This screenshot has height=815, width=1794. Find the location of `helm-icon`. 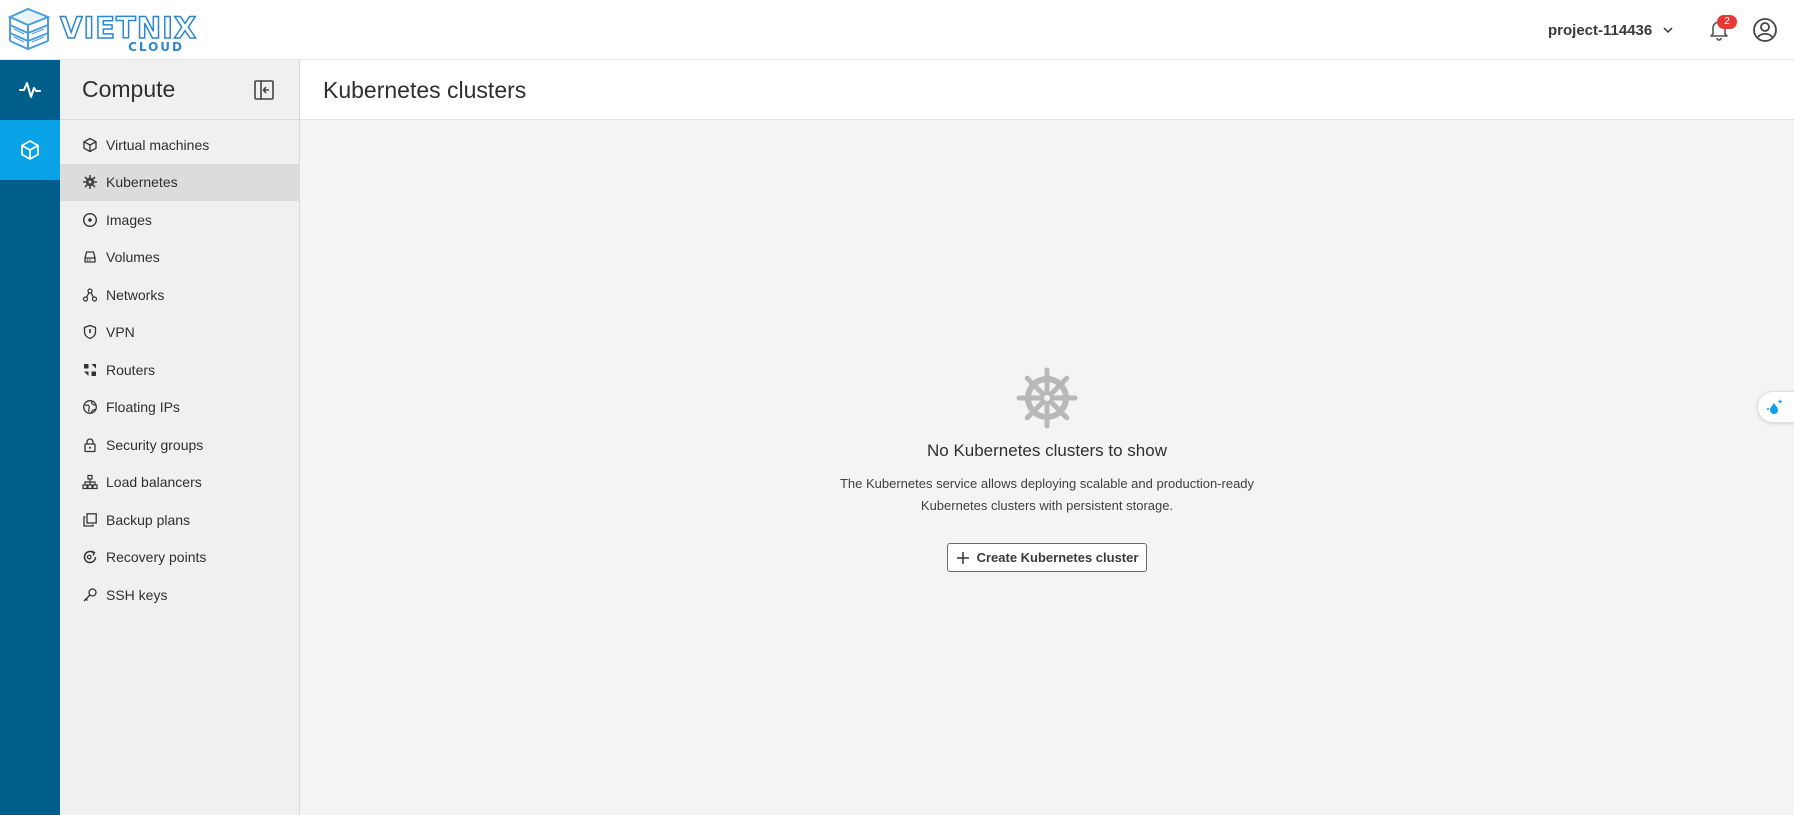

helm-icon is located at coordinates (90, 182).